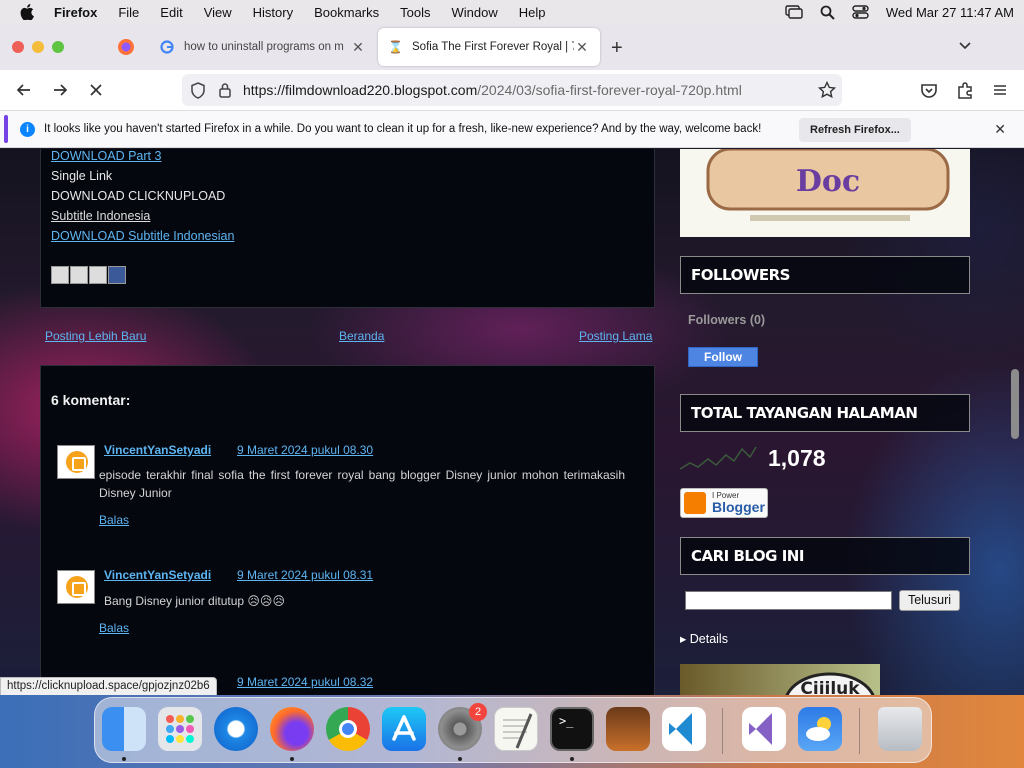  What do you see at coordinates (489, 47) in the screenshot?
I see `tab-sofia-blog: ⌛ Sofia The First Forever Royal | 7 ✕` at bounding box center [489, 47].